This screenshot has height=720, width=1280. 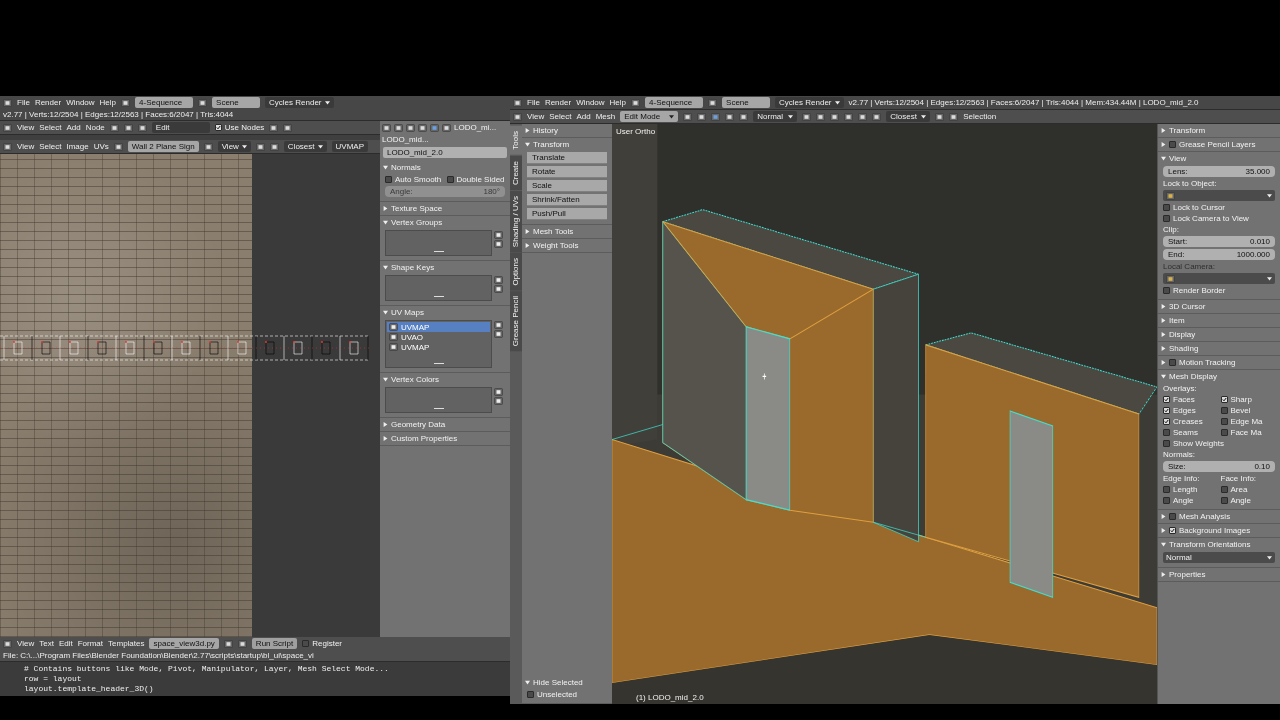 What do you see at coordinates (184, 643) in the screenshot?
I see `text-file-field: space_view3d.py` at bounding box center [184, 643].